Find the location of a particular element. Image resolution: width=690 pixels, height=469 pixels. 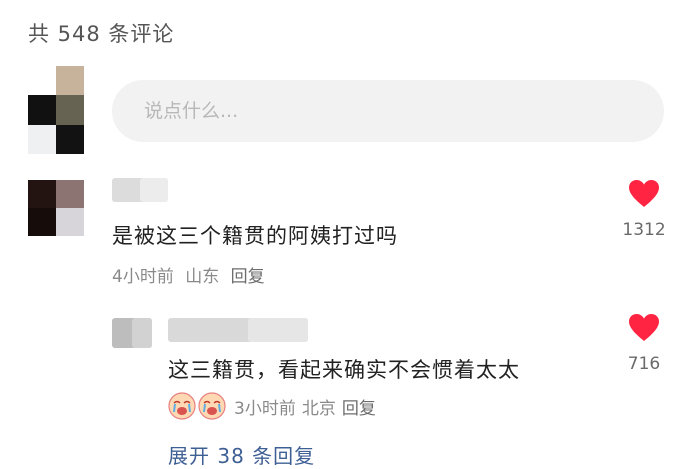

comment-location: 山东 is located at coordinates (202, 277).